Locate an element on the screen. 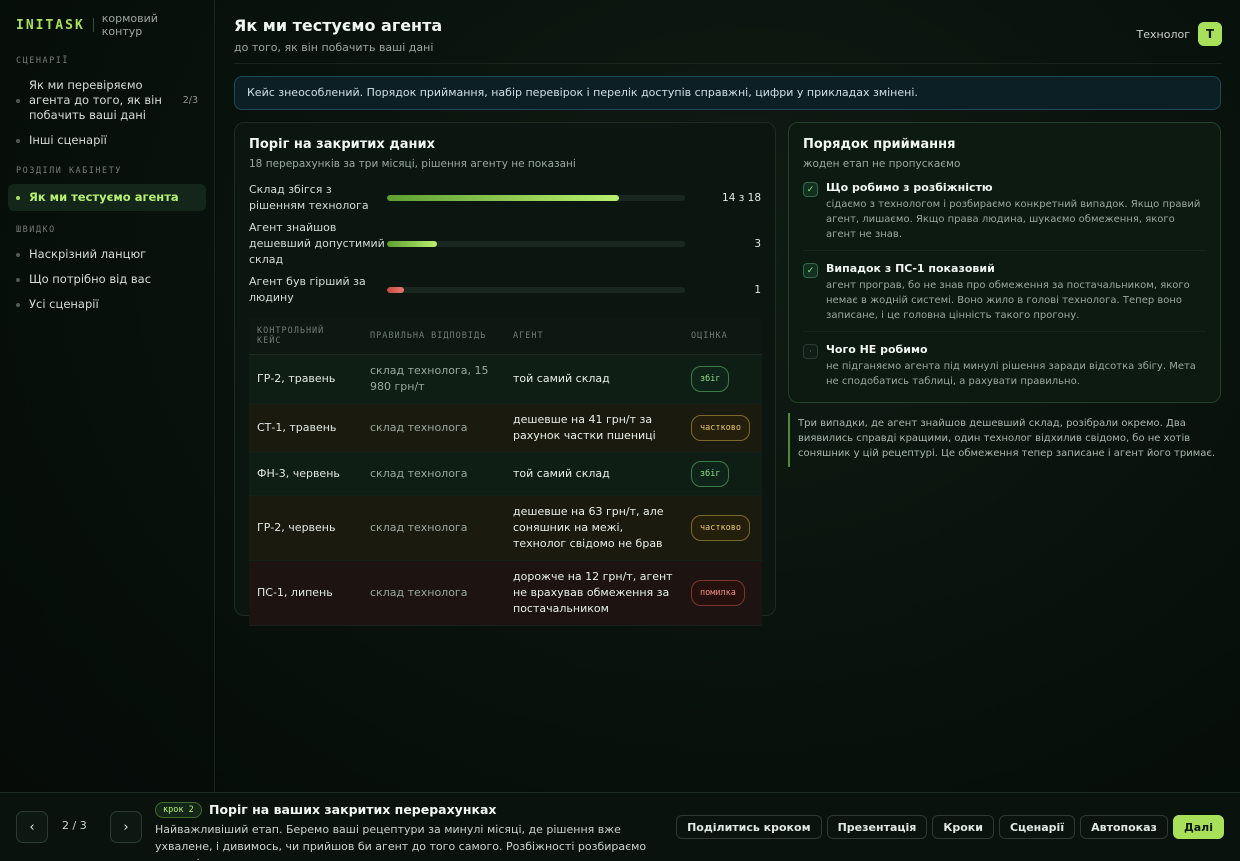 The width and height of the screenshot is (1240, 861). prev-button: ‹ is located at coordinates (32, 827).